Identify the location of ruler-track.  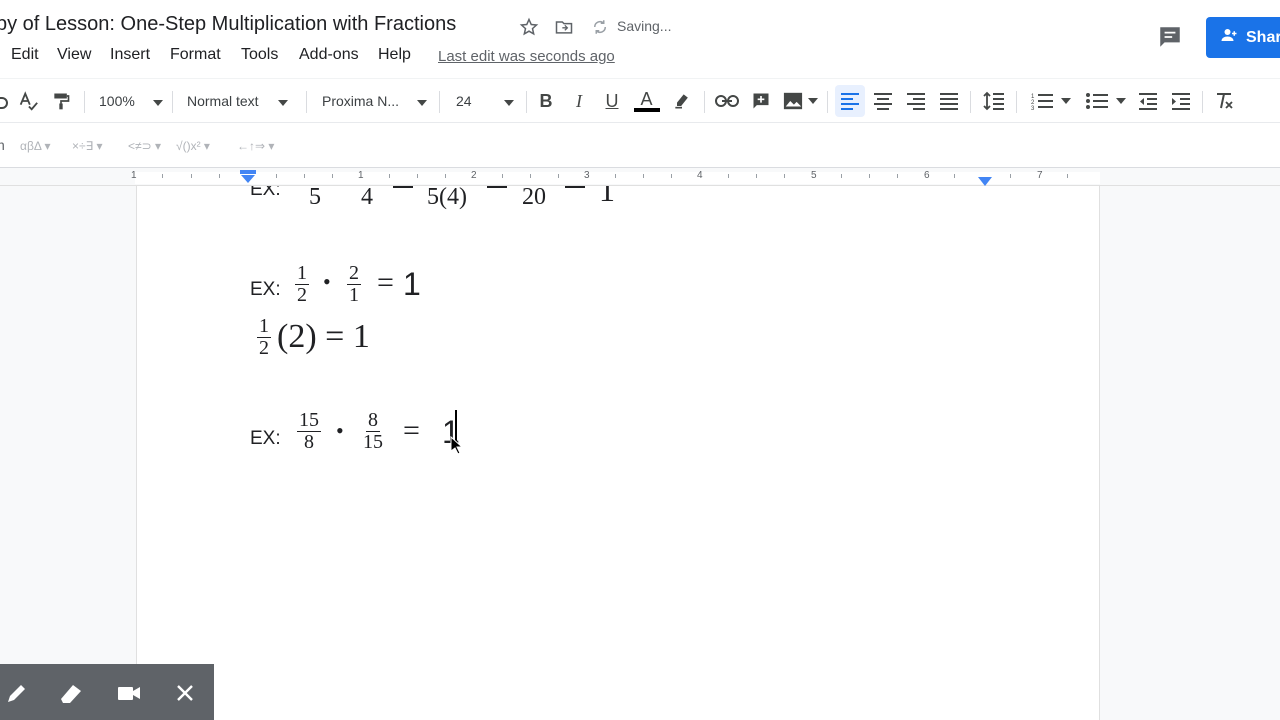
(617, 178).